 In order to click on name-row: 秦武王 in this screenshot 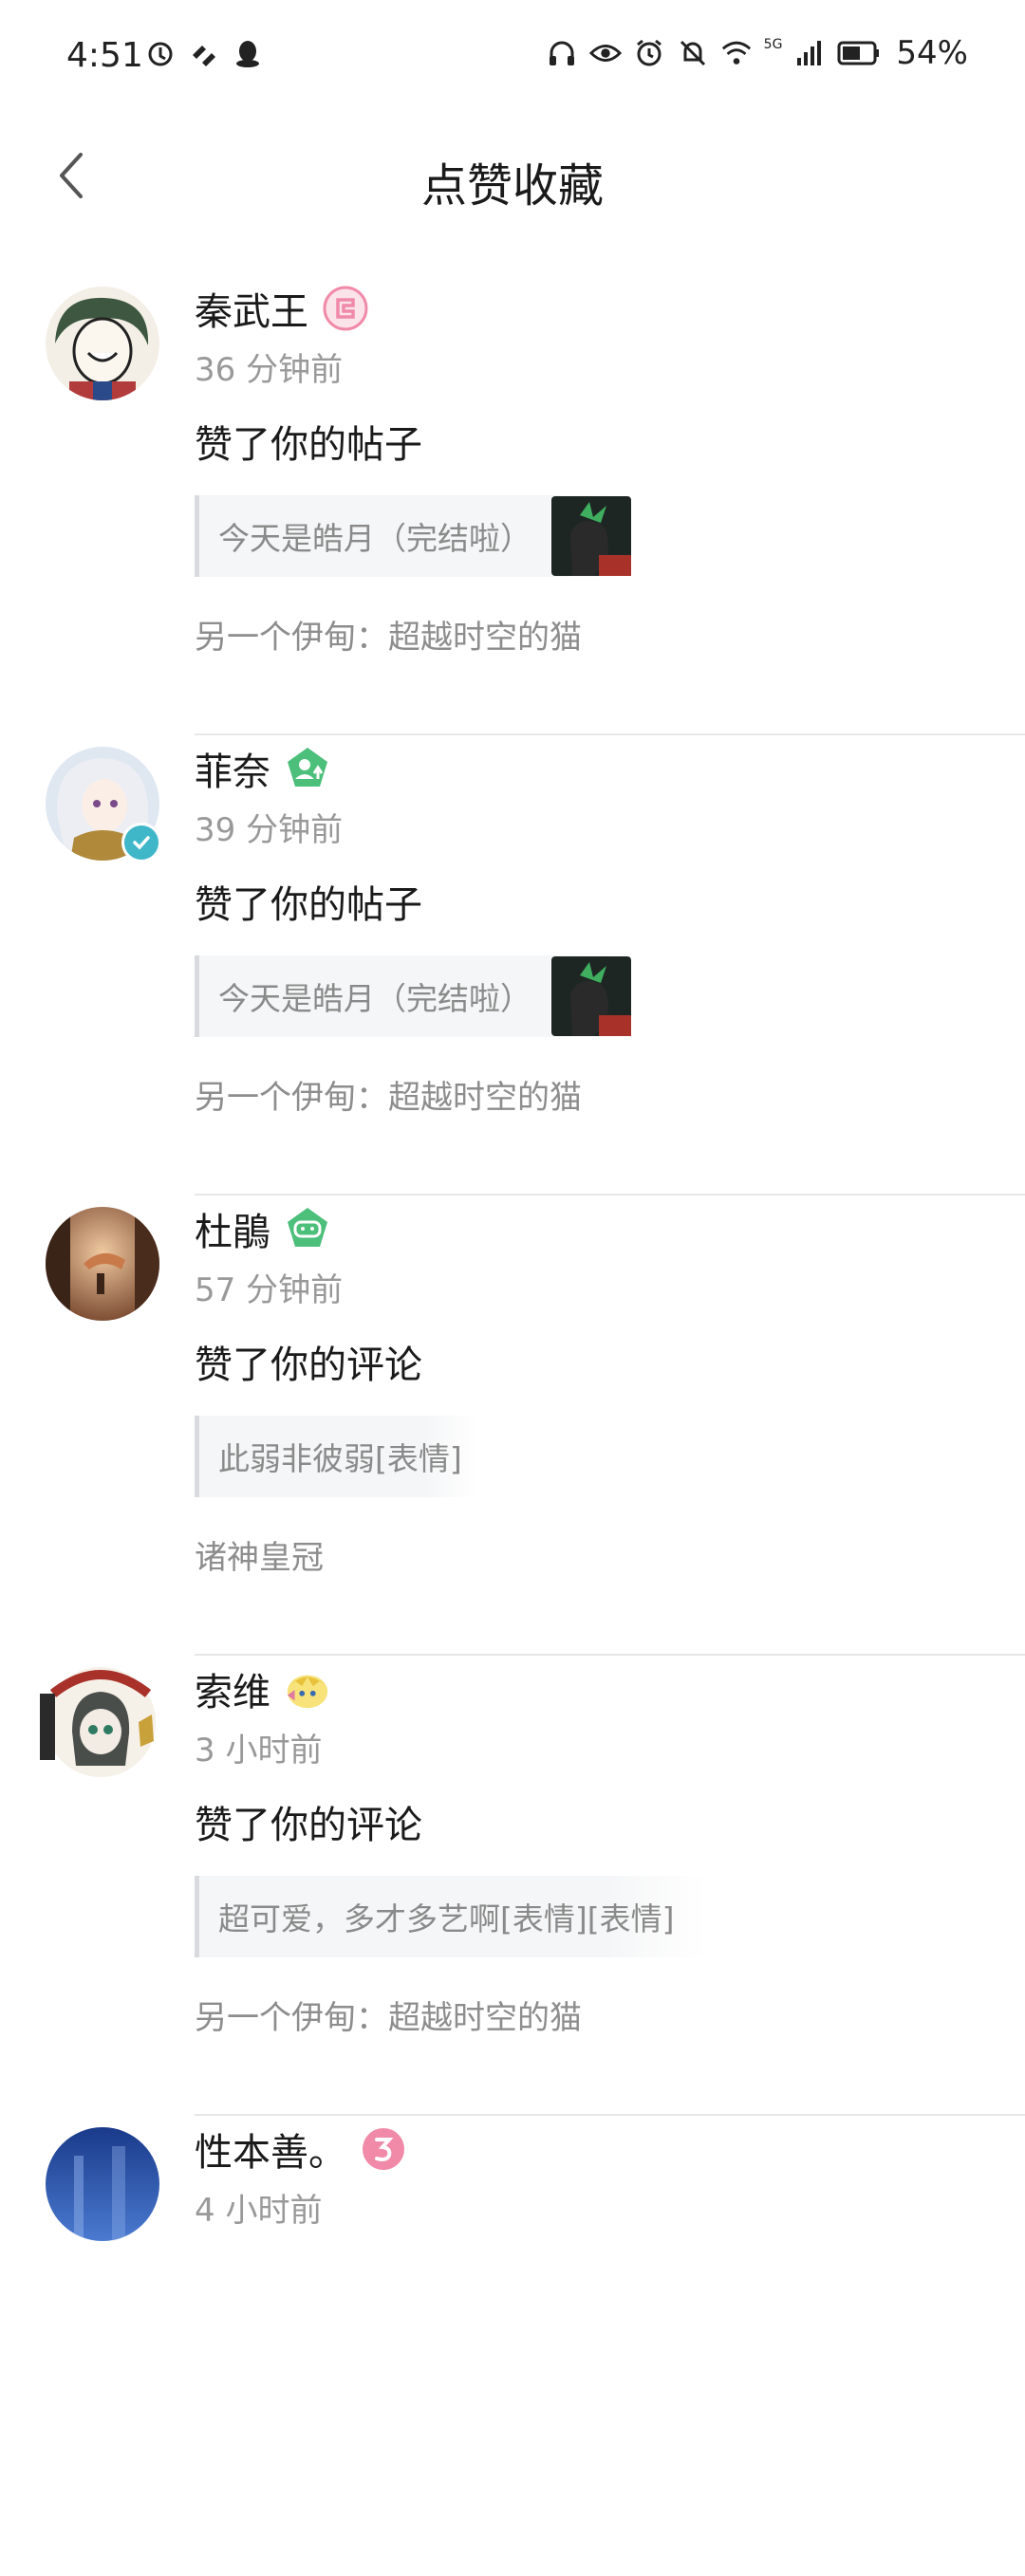, I will do `click(610, 308)`.